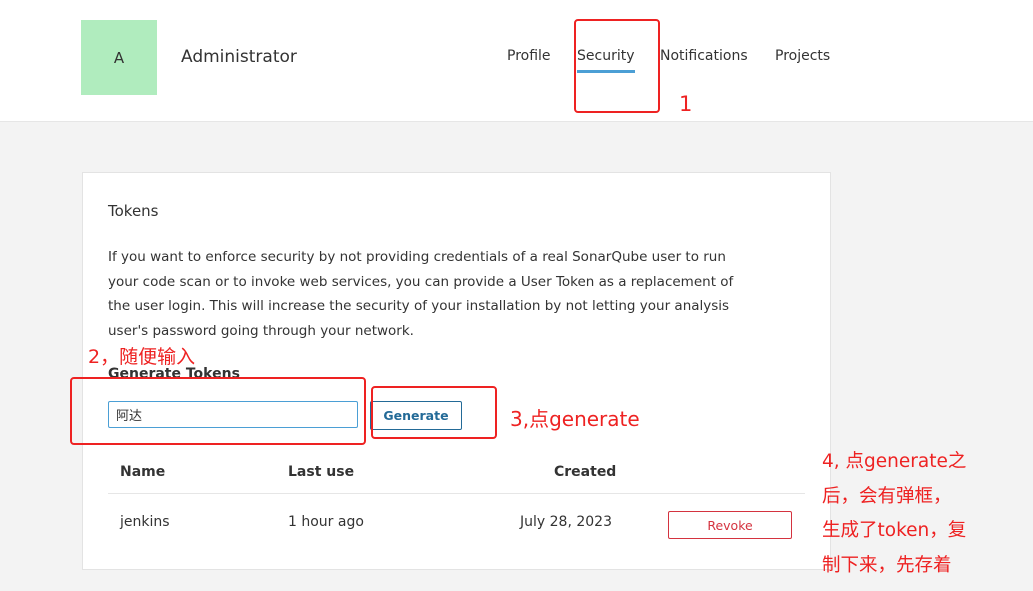  I want to click on annotation-step2: 2，随便输入, so click(142, 357).